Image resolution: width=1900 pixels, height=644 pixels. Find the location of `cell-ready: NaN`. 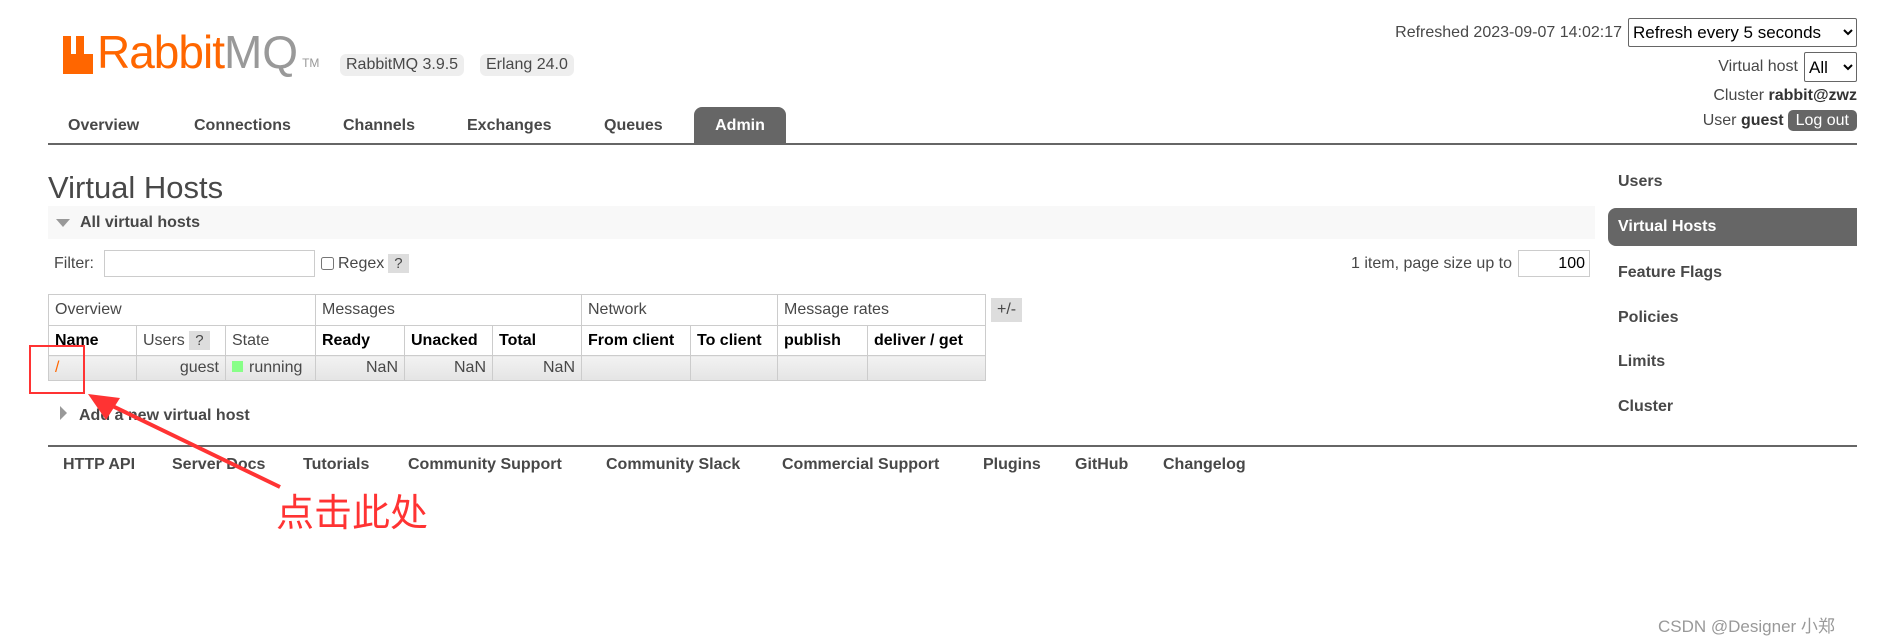

cell-ready: NaN is located at coordinates (360, 368).